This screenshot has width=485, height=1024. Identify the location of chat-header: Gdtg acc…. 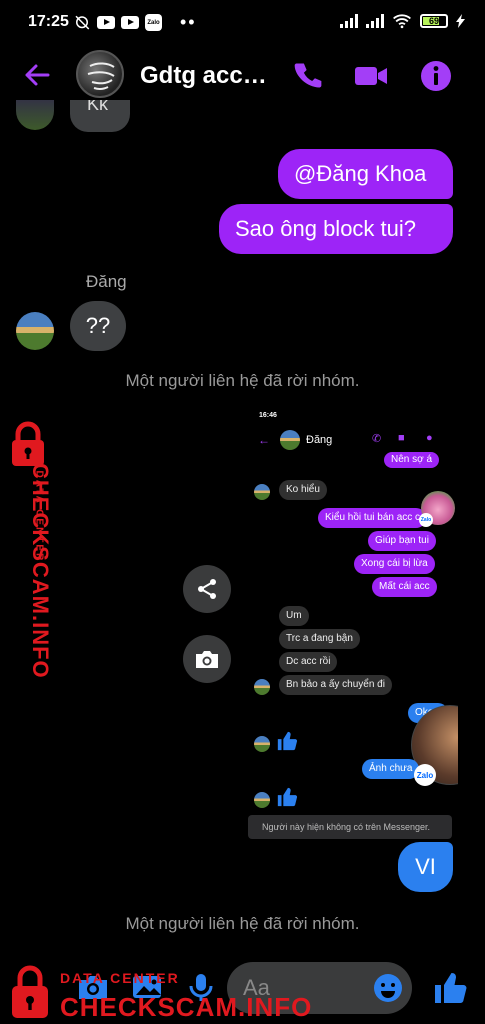
(242, 76).